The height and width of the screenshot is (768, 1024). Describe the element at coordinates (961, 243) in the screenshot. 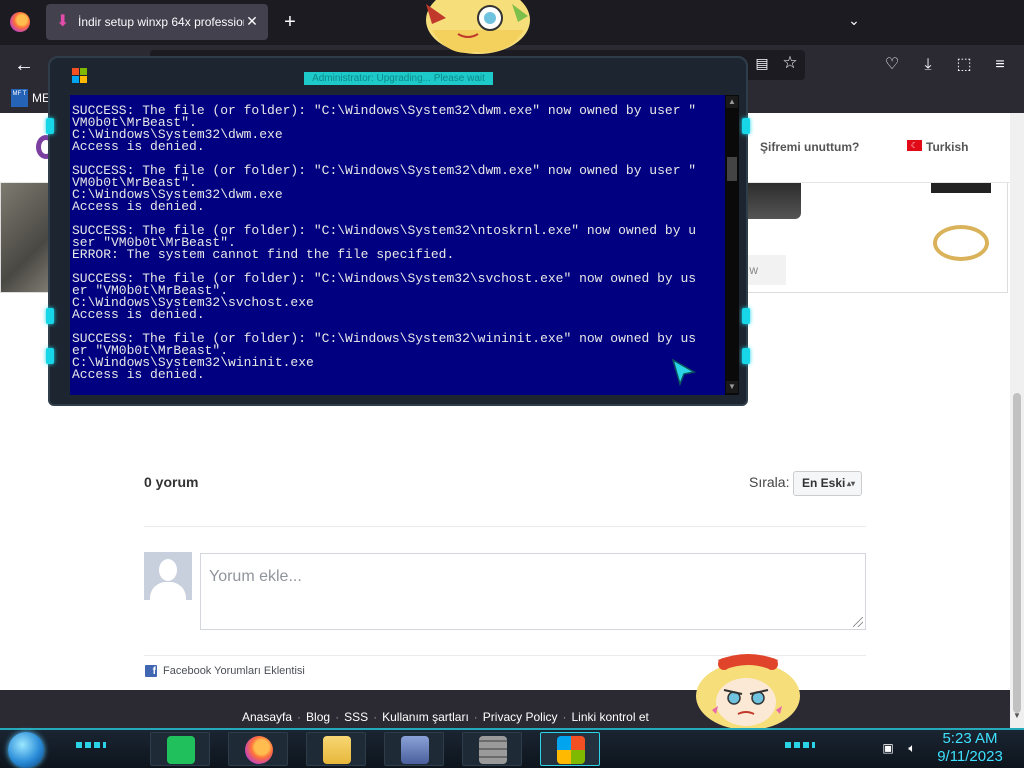

I see `product-image-ring` at that location.